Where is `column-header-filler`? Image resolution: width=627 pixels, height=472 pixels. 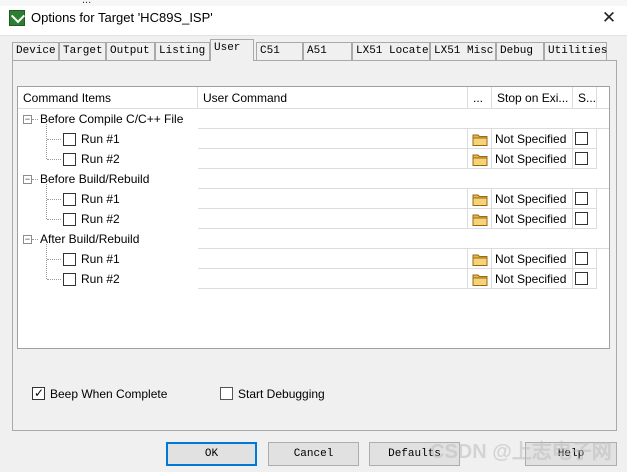 column-header-filler is located at coordinates (603, 98).